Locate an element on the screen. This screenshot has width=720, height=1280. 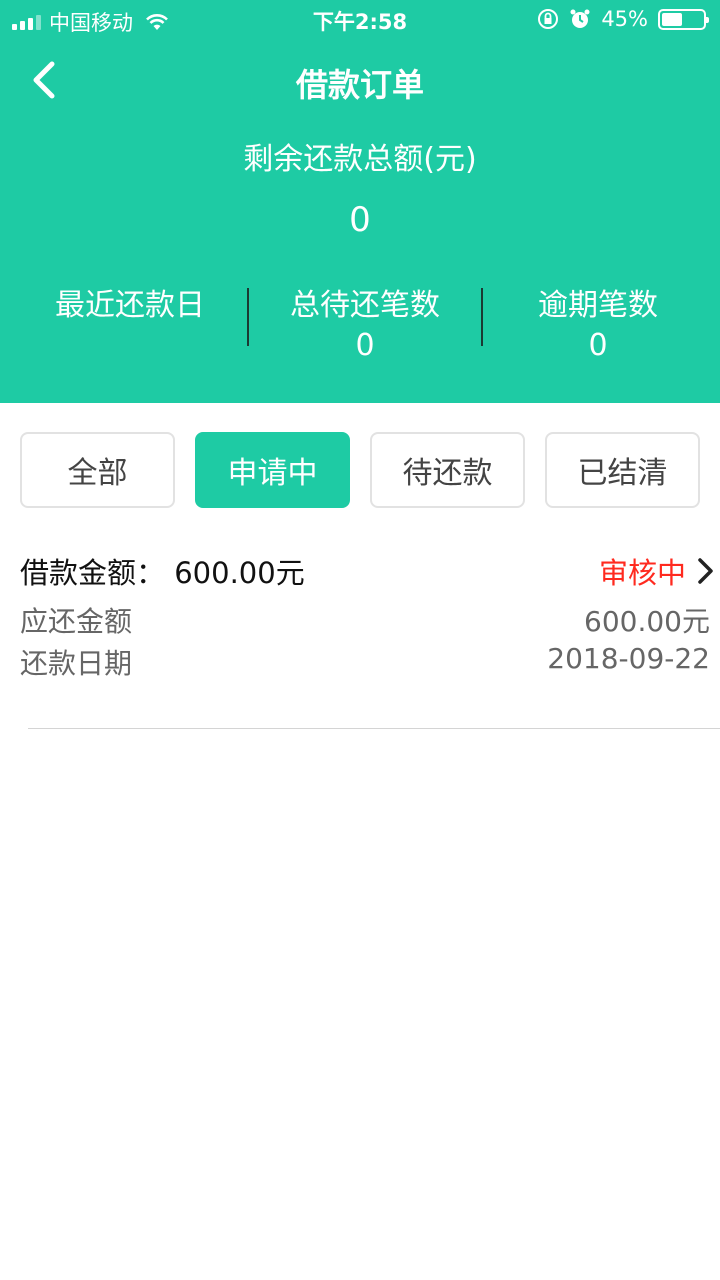
tab-applying: 申请中 is located at coordinates (272, 470).